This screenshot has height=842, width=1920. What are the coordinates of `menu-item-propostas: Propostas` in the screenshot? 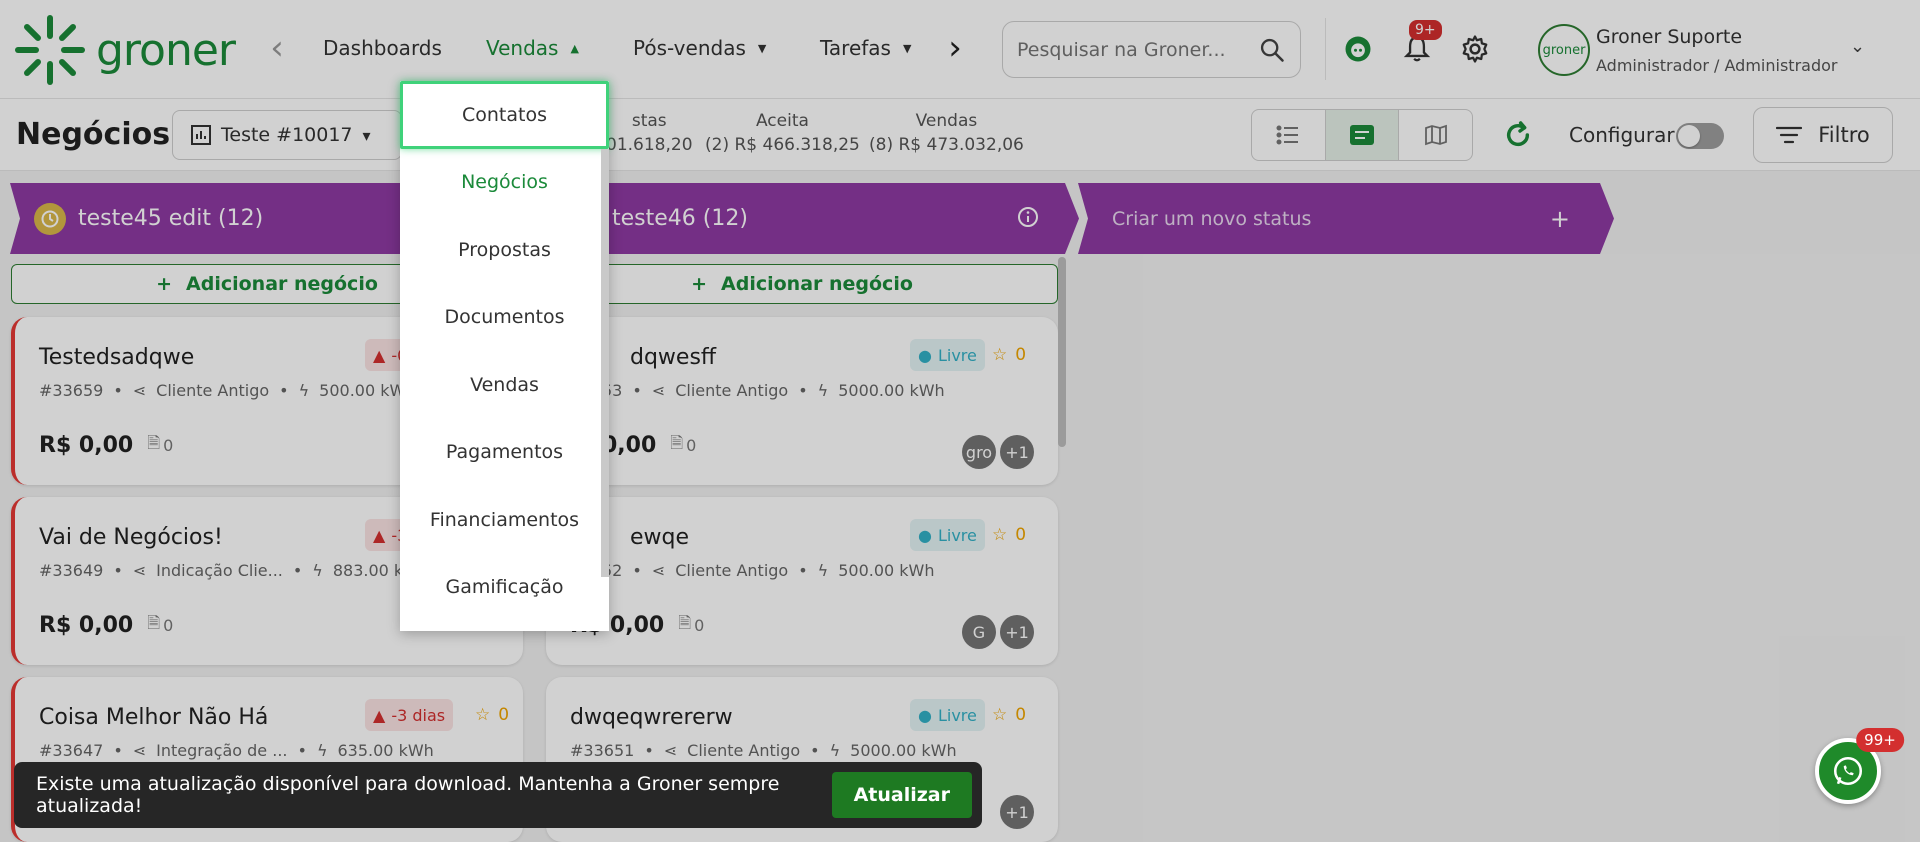 It's located at (504, 250).